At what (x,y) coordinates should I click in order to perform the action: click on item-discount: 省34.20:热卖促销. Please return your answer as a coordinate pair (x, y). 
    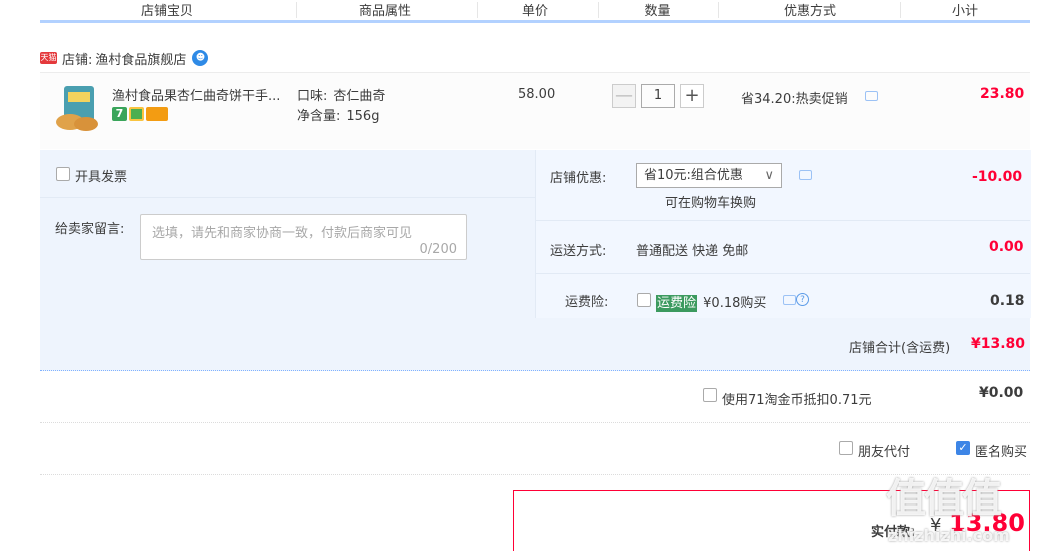
    Looking at the image, I should click on (794, 99).